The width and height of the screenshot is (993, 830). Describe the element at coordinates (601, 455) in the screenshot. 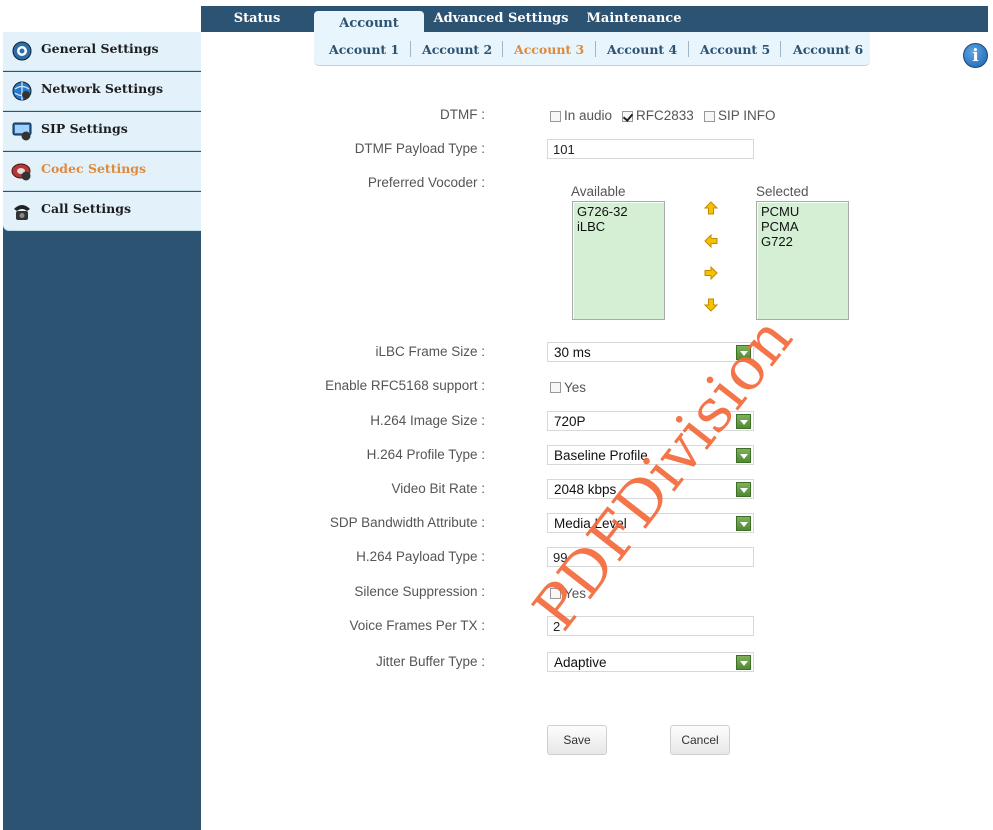

I see `h264-profile-value: Baseline Profile` at that location.